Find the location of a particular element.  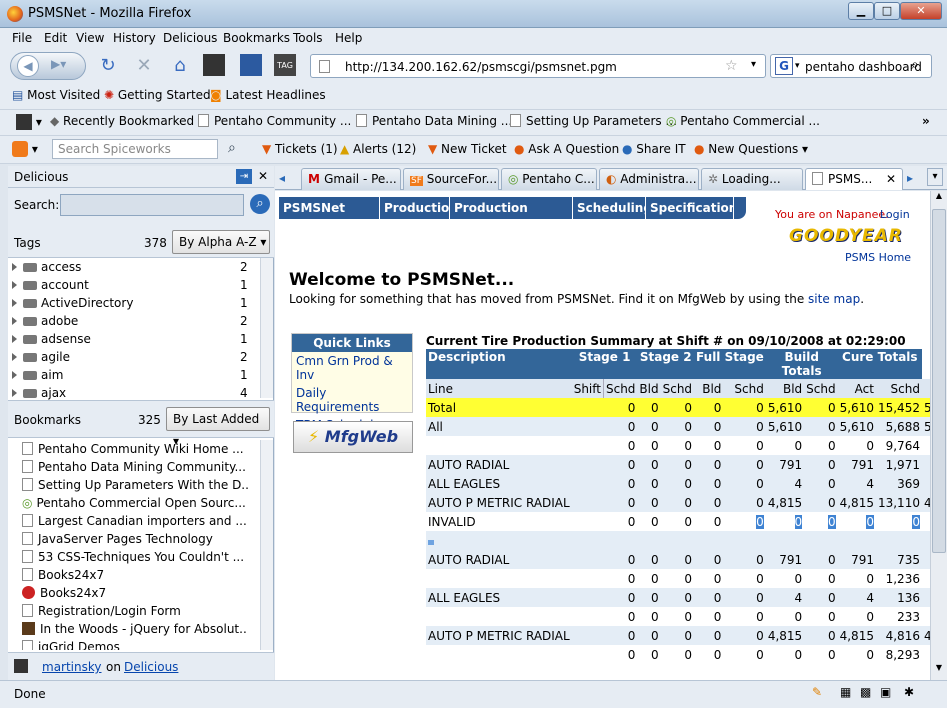

tab-scroll-right-icon: ▸ is located at coordinates (910, 178).